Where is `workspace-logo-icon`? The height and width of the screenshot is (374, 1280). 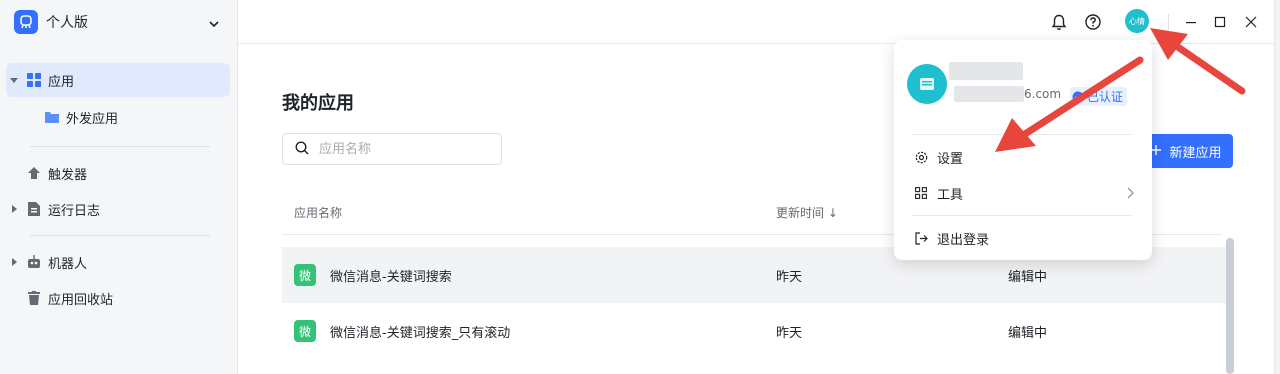
workspace-logo-icon is located at coordinates (26, 22).